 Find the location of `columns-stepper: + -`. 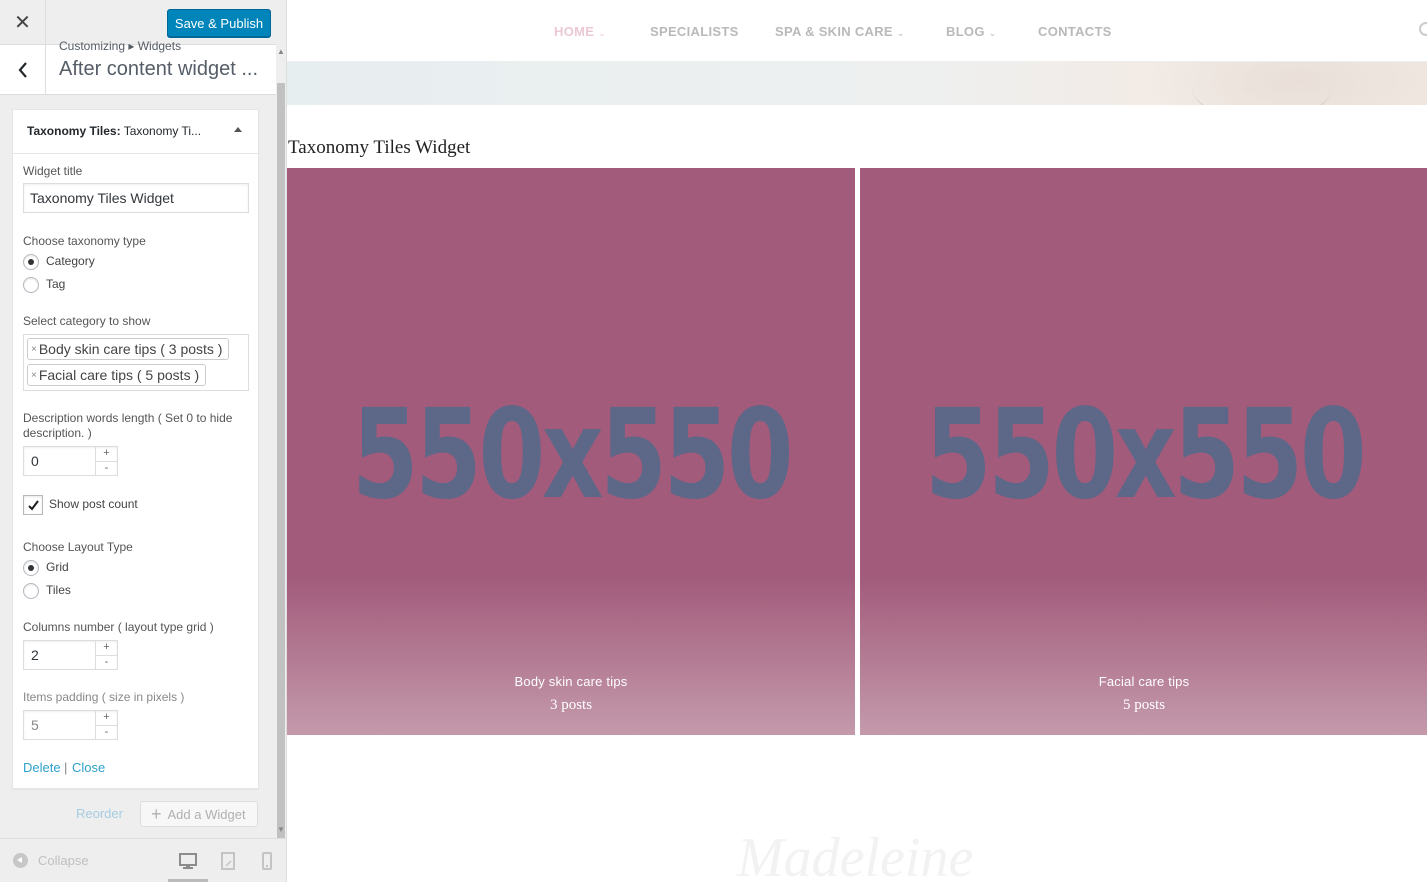

columns-stepper: + - is located at coordinates (106, 655).